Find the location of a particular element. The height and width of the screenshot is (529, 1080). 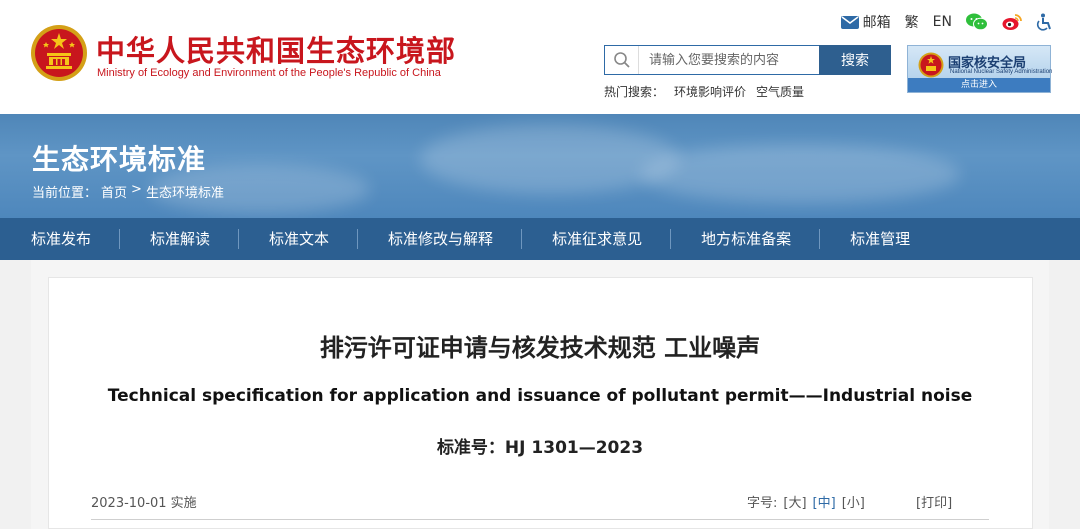

hot-search: 热门搜索： 环境影响评价 空气质量 is located at coordinates (704, 91).